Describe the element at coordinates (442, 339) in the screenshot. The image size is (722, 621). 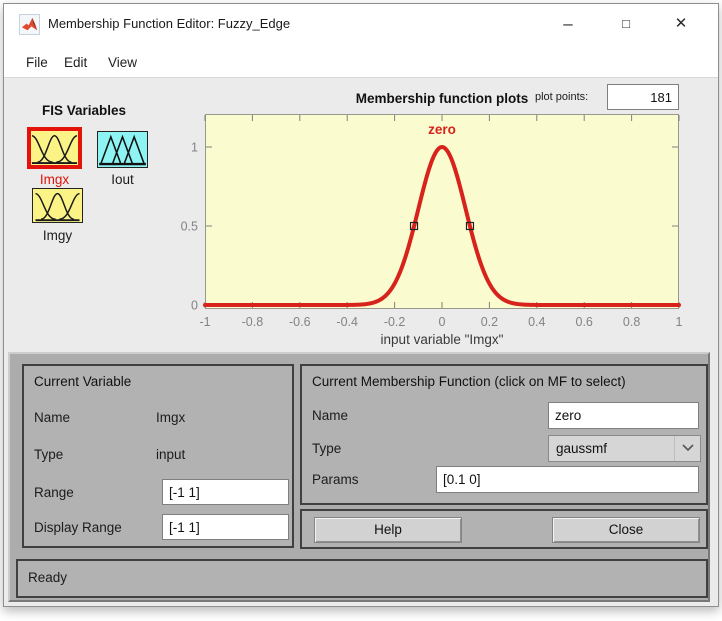
I see `x-axis-label: input variable "Imgx"` at that location.